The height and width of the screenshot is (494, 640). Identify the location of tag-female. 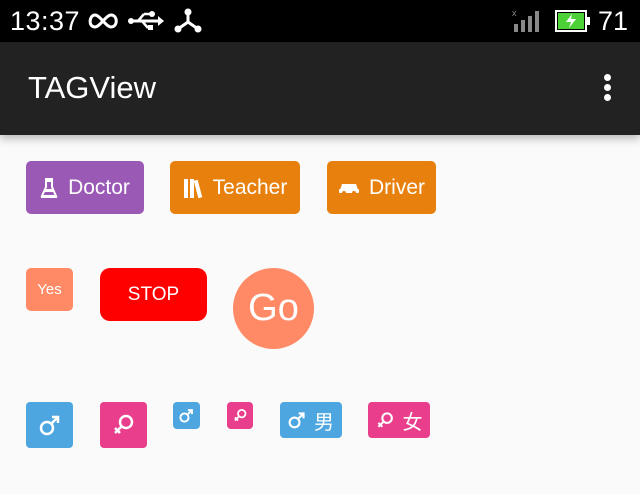
(123, 425).